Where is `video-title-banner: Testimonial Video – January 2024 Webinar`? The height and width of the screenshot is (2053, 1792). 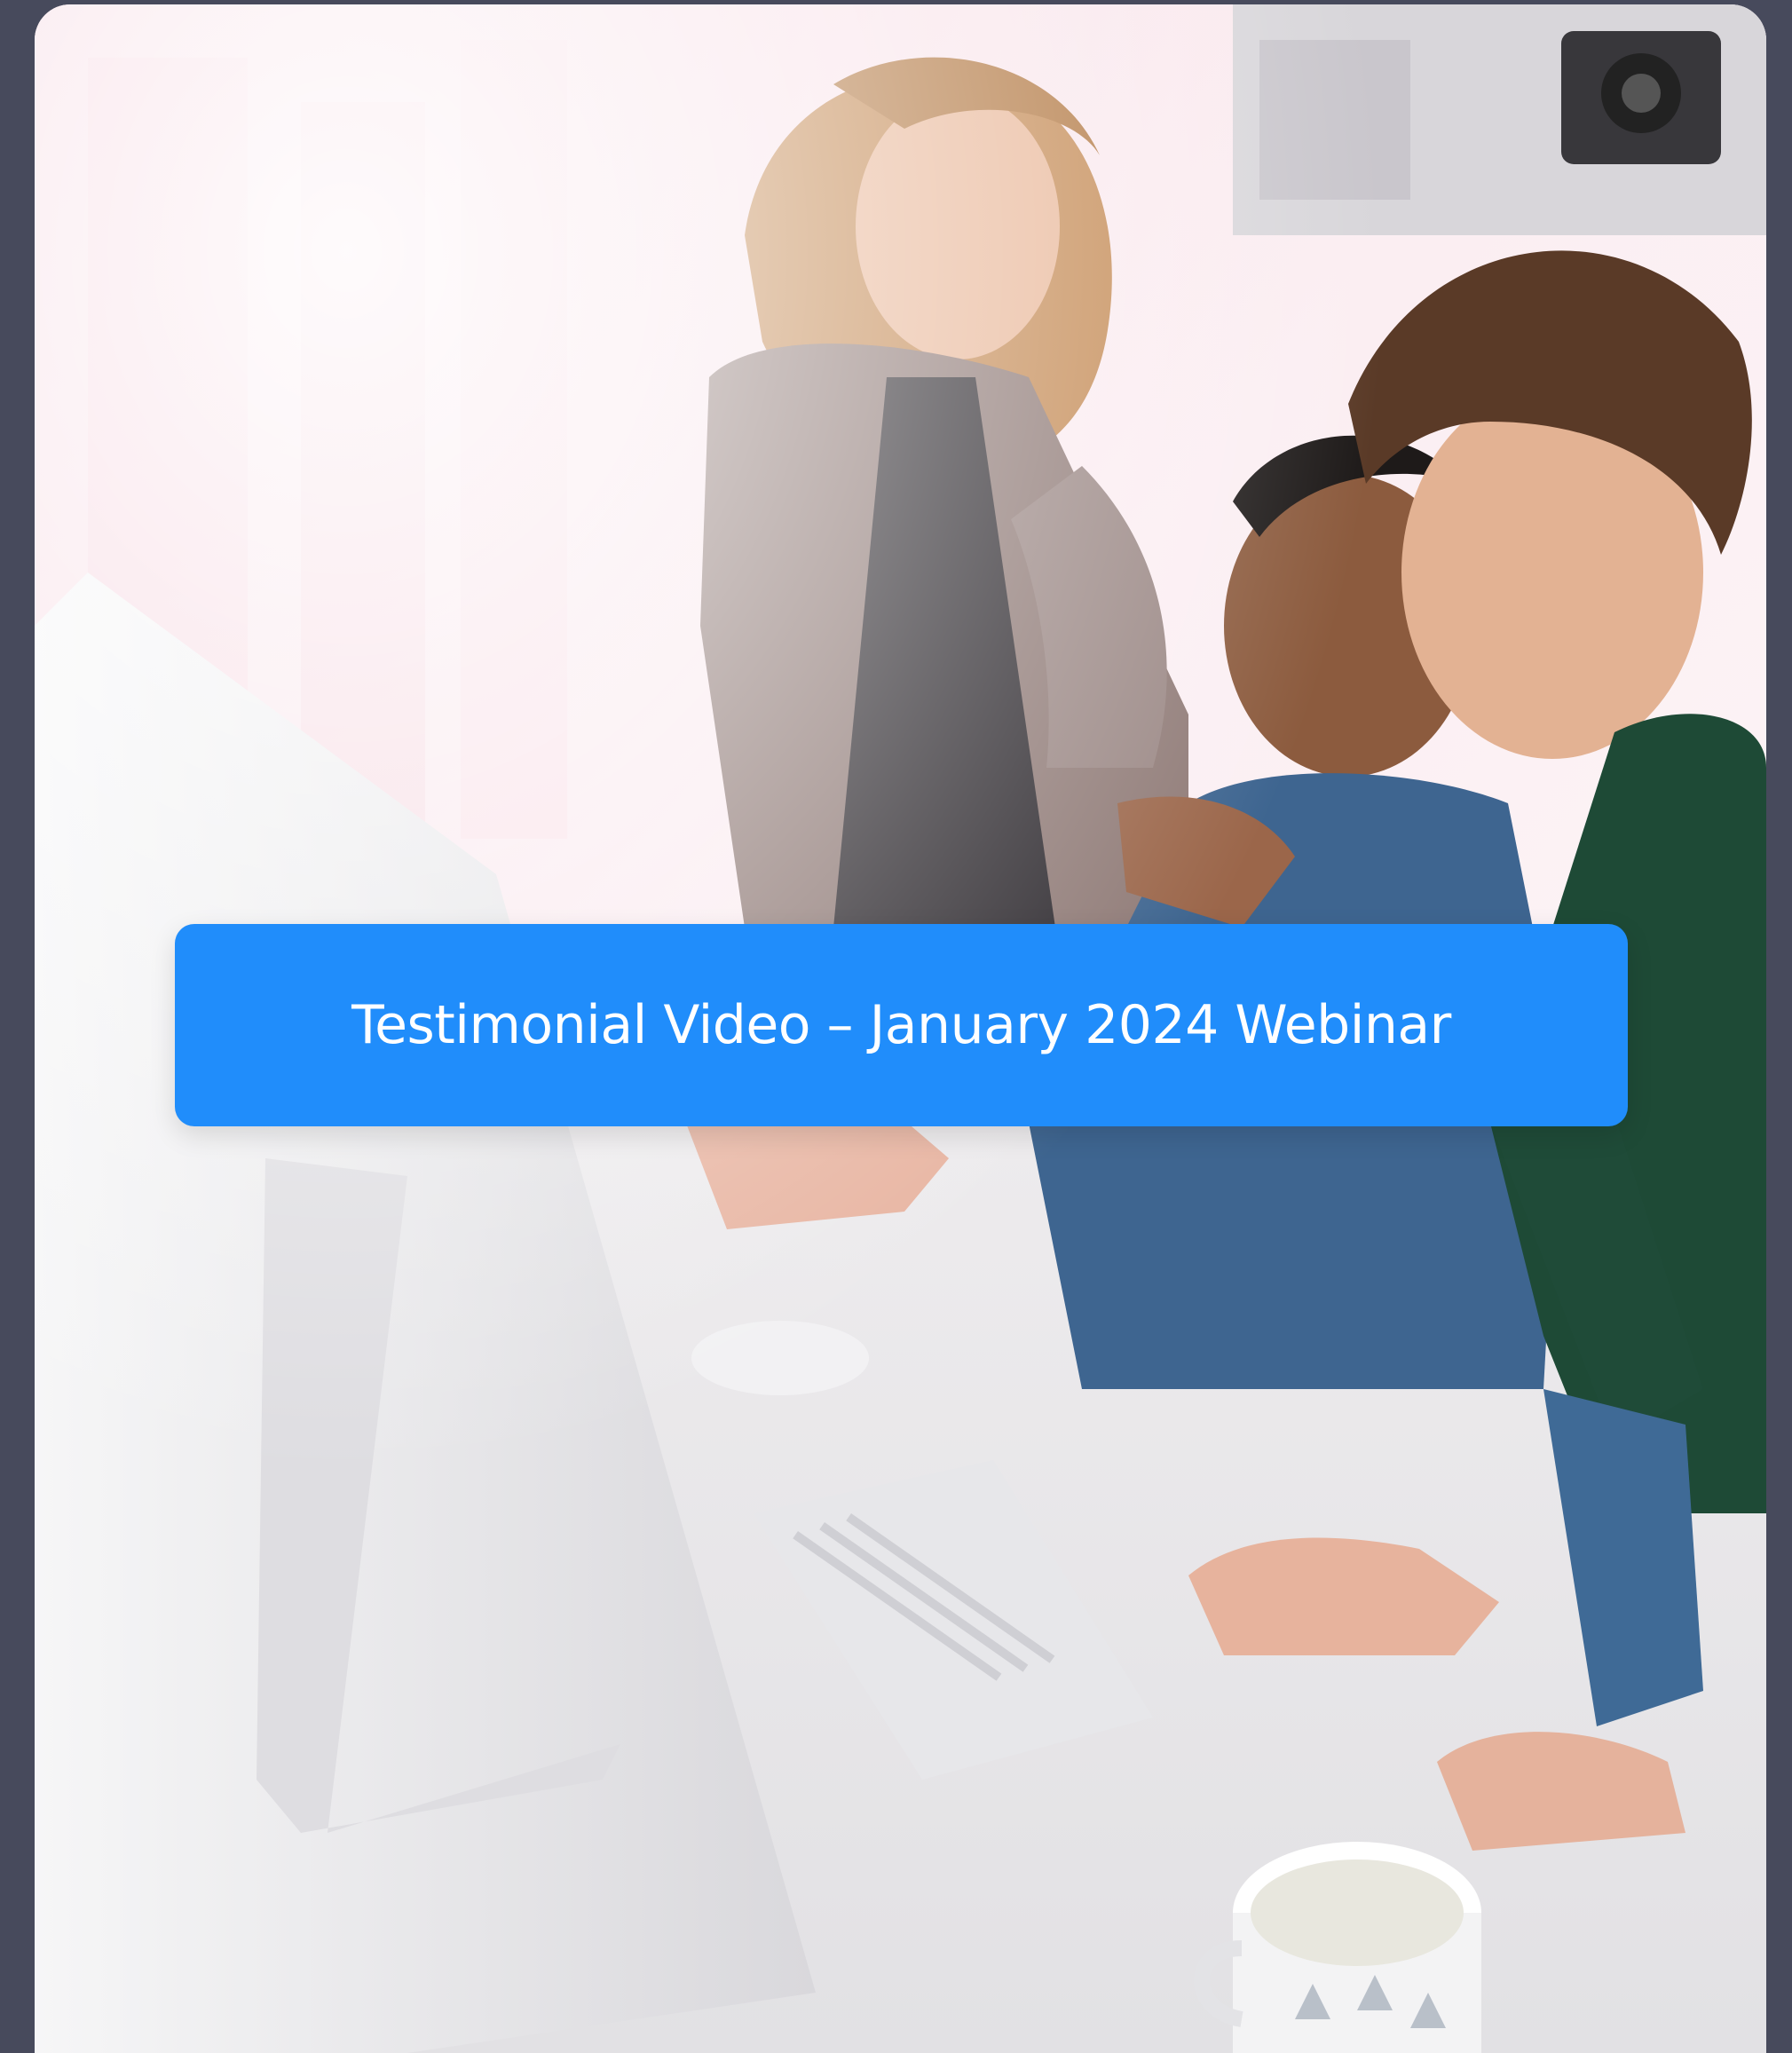 video-title-banner: Testimonial Video – January 2024 Webinar is located at coordinates (901, 1025).